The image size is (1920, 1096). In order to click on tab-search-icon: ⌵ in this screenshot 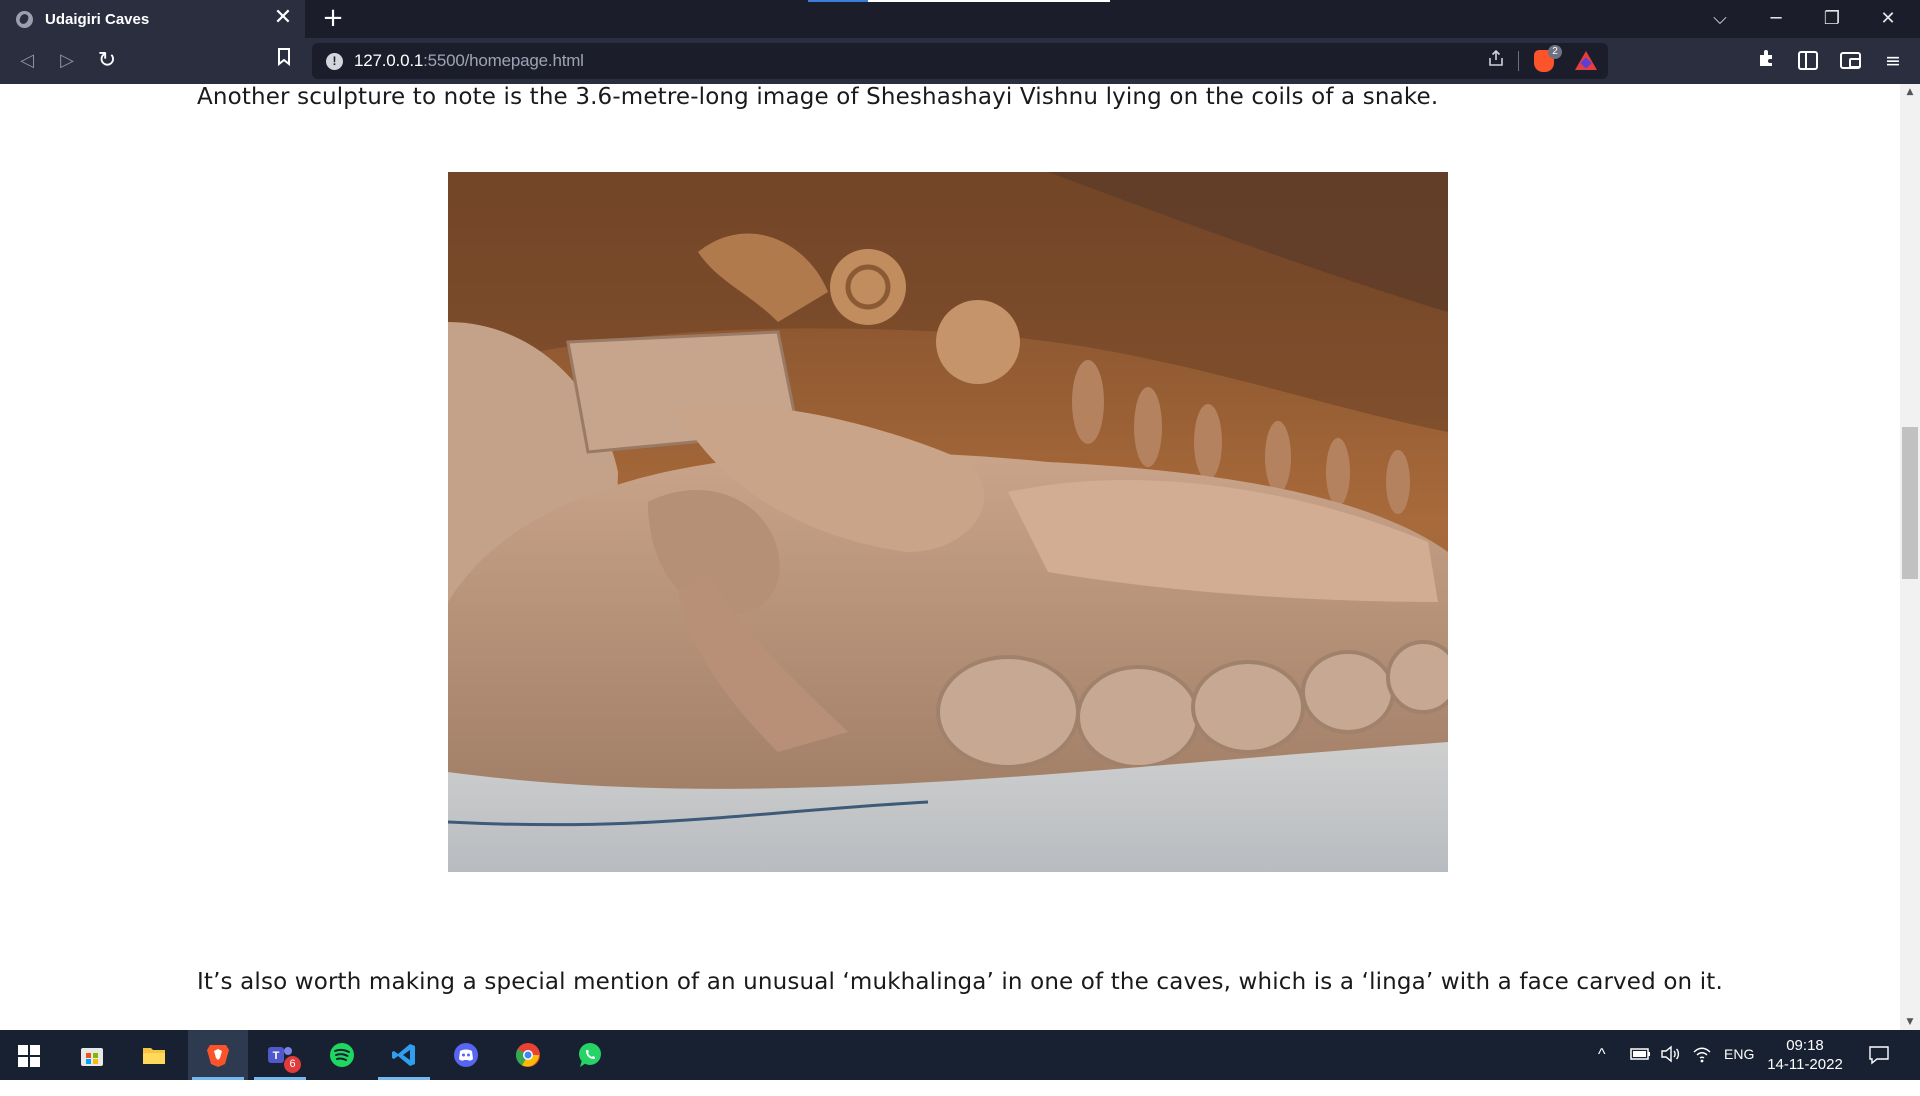, I will do `click(1720, 19)`.